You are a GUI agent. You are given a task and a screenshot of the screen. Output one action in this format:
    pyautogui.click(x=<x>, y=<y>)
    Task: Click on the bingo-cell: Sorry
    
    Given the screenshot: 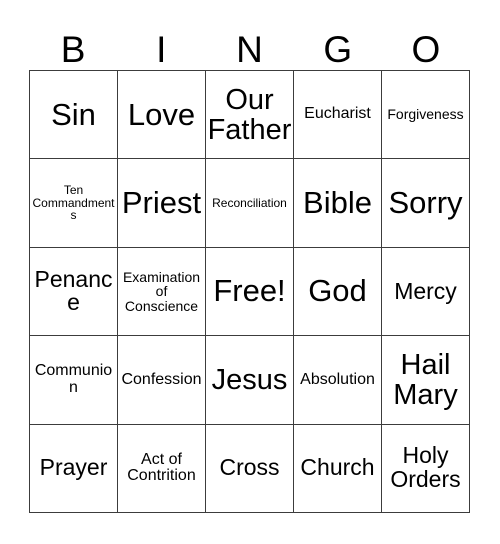 What is the action you would take?
    pyautogui.click(x=426, y=203)
    